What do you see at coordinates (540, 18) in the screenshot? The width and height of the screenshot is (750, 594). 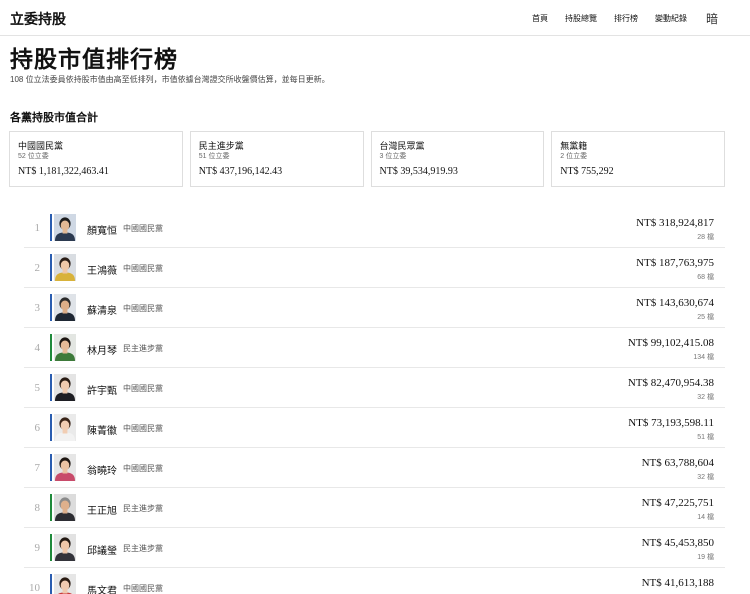 I see `nav-home-link: 首頁` at bounding box center [540, 18].